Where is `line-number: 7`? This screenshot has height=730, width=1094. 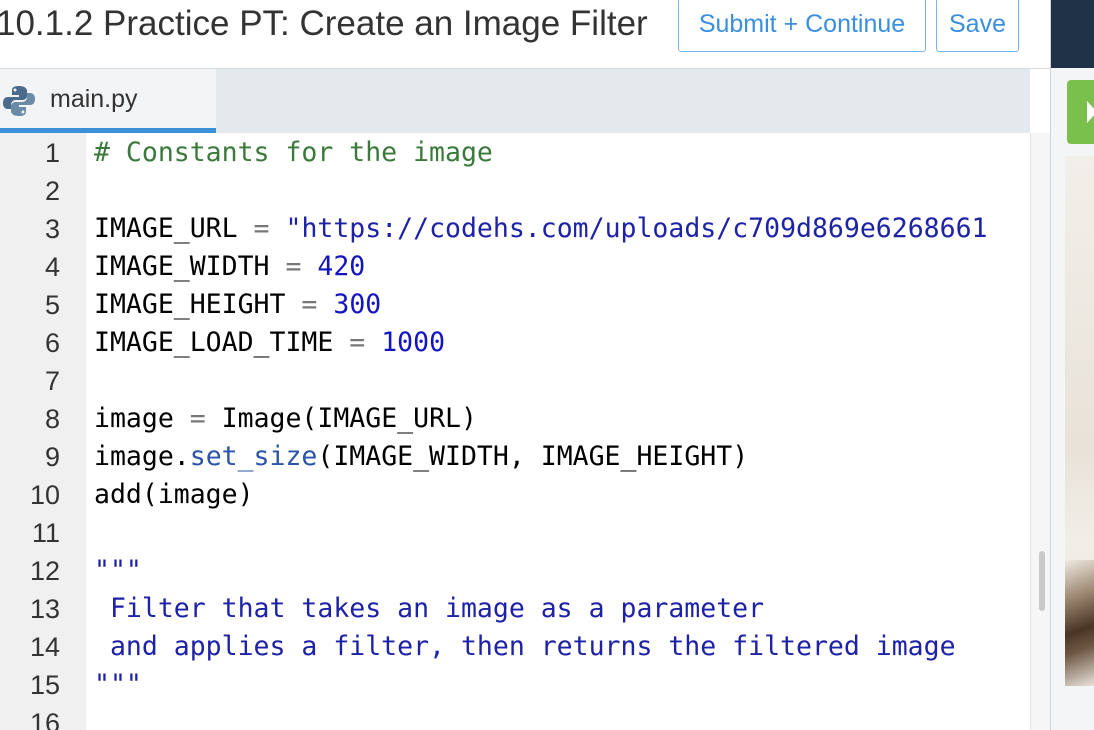
line-number: 7 is located at coordinates (52, 381).